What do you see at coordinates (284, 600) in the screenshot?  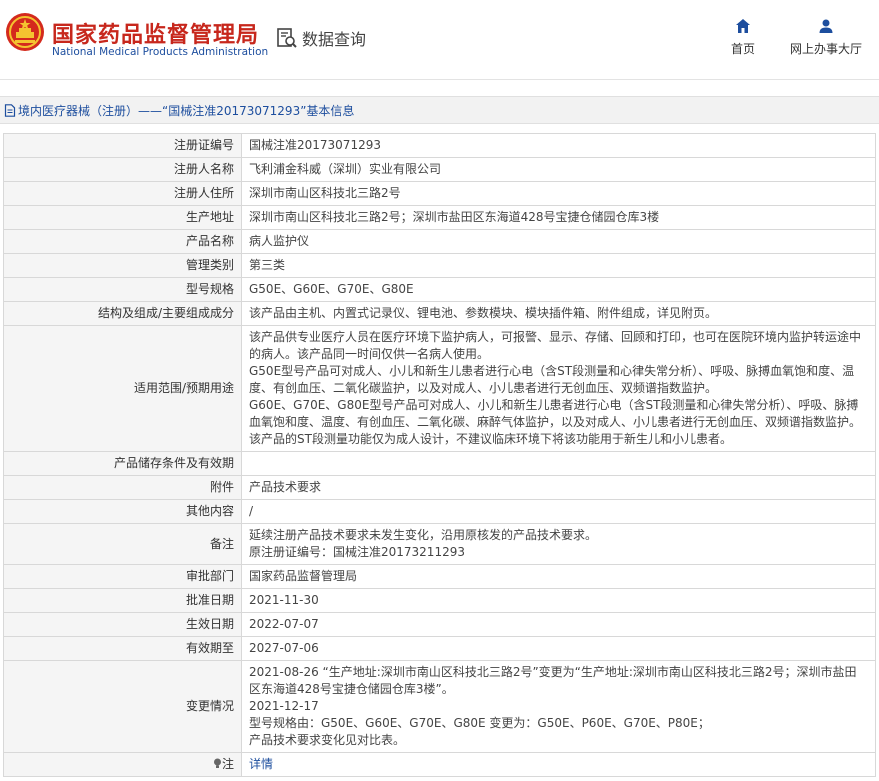 I see `field-value-line: 2021-11-30` at bounding box center [284, 600].